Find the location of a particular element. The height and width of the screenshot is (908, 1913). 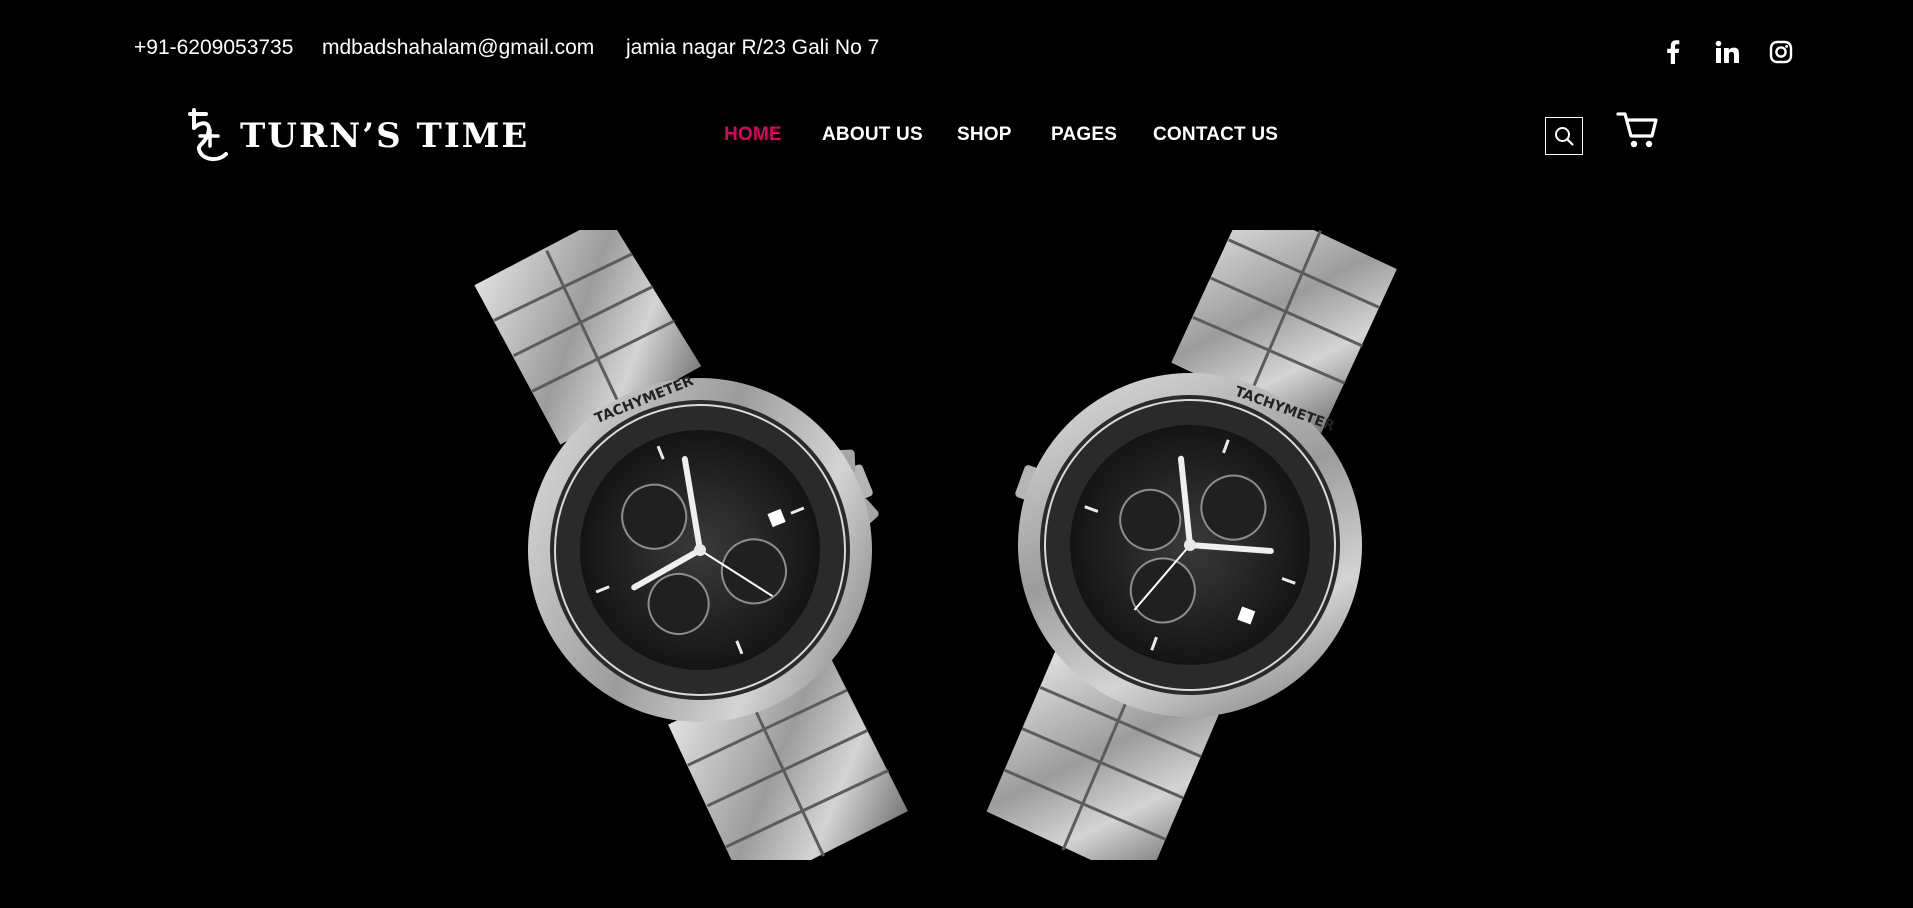

search-icon is located at coordinates (1564, 136).